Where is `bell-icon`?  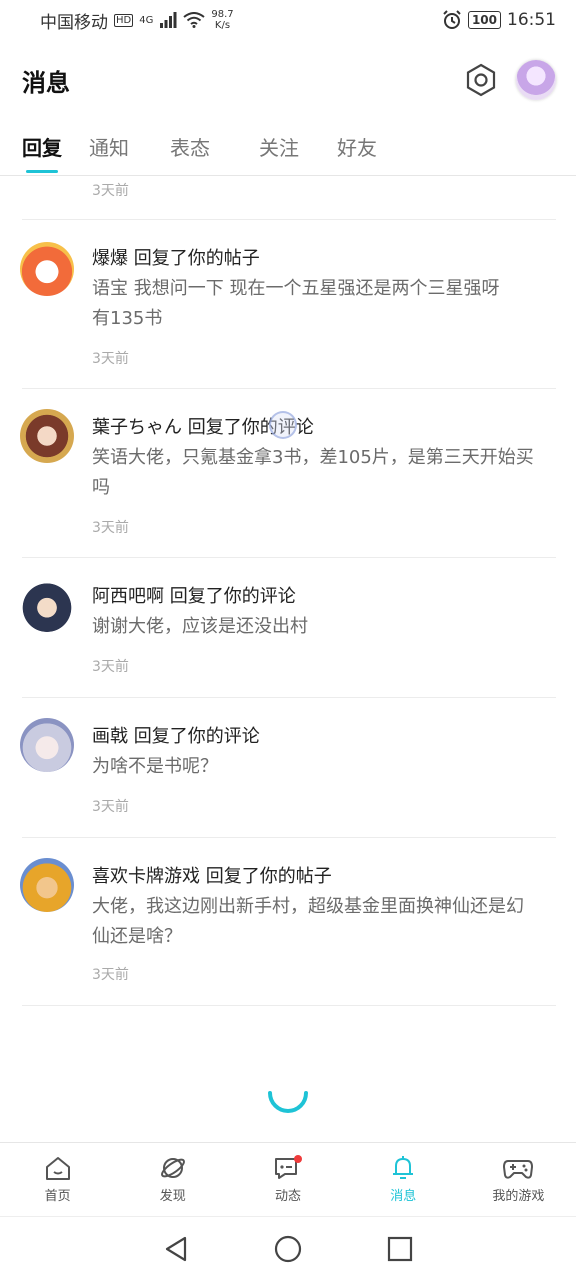
bell-icon is located at coordinates (403, 1167).